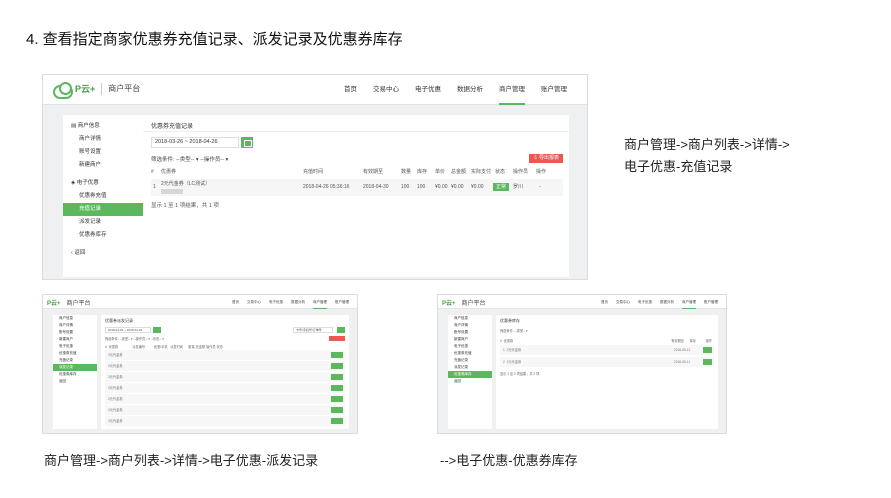 Image resolution: width=891 pixels, height=498 pixels. Describe the element at coordinates (189, 159) in the screenshot. I see `filter-bar: 筛选条件: --类型-- ▾ --操作员-- ▾` at that location.